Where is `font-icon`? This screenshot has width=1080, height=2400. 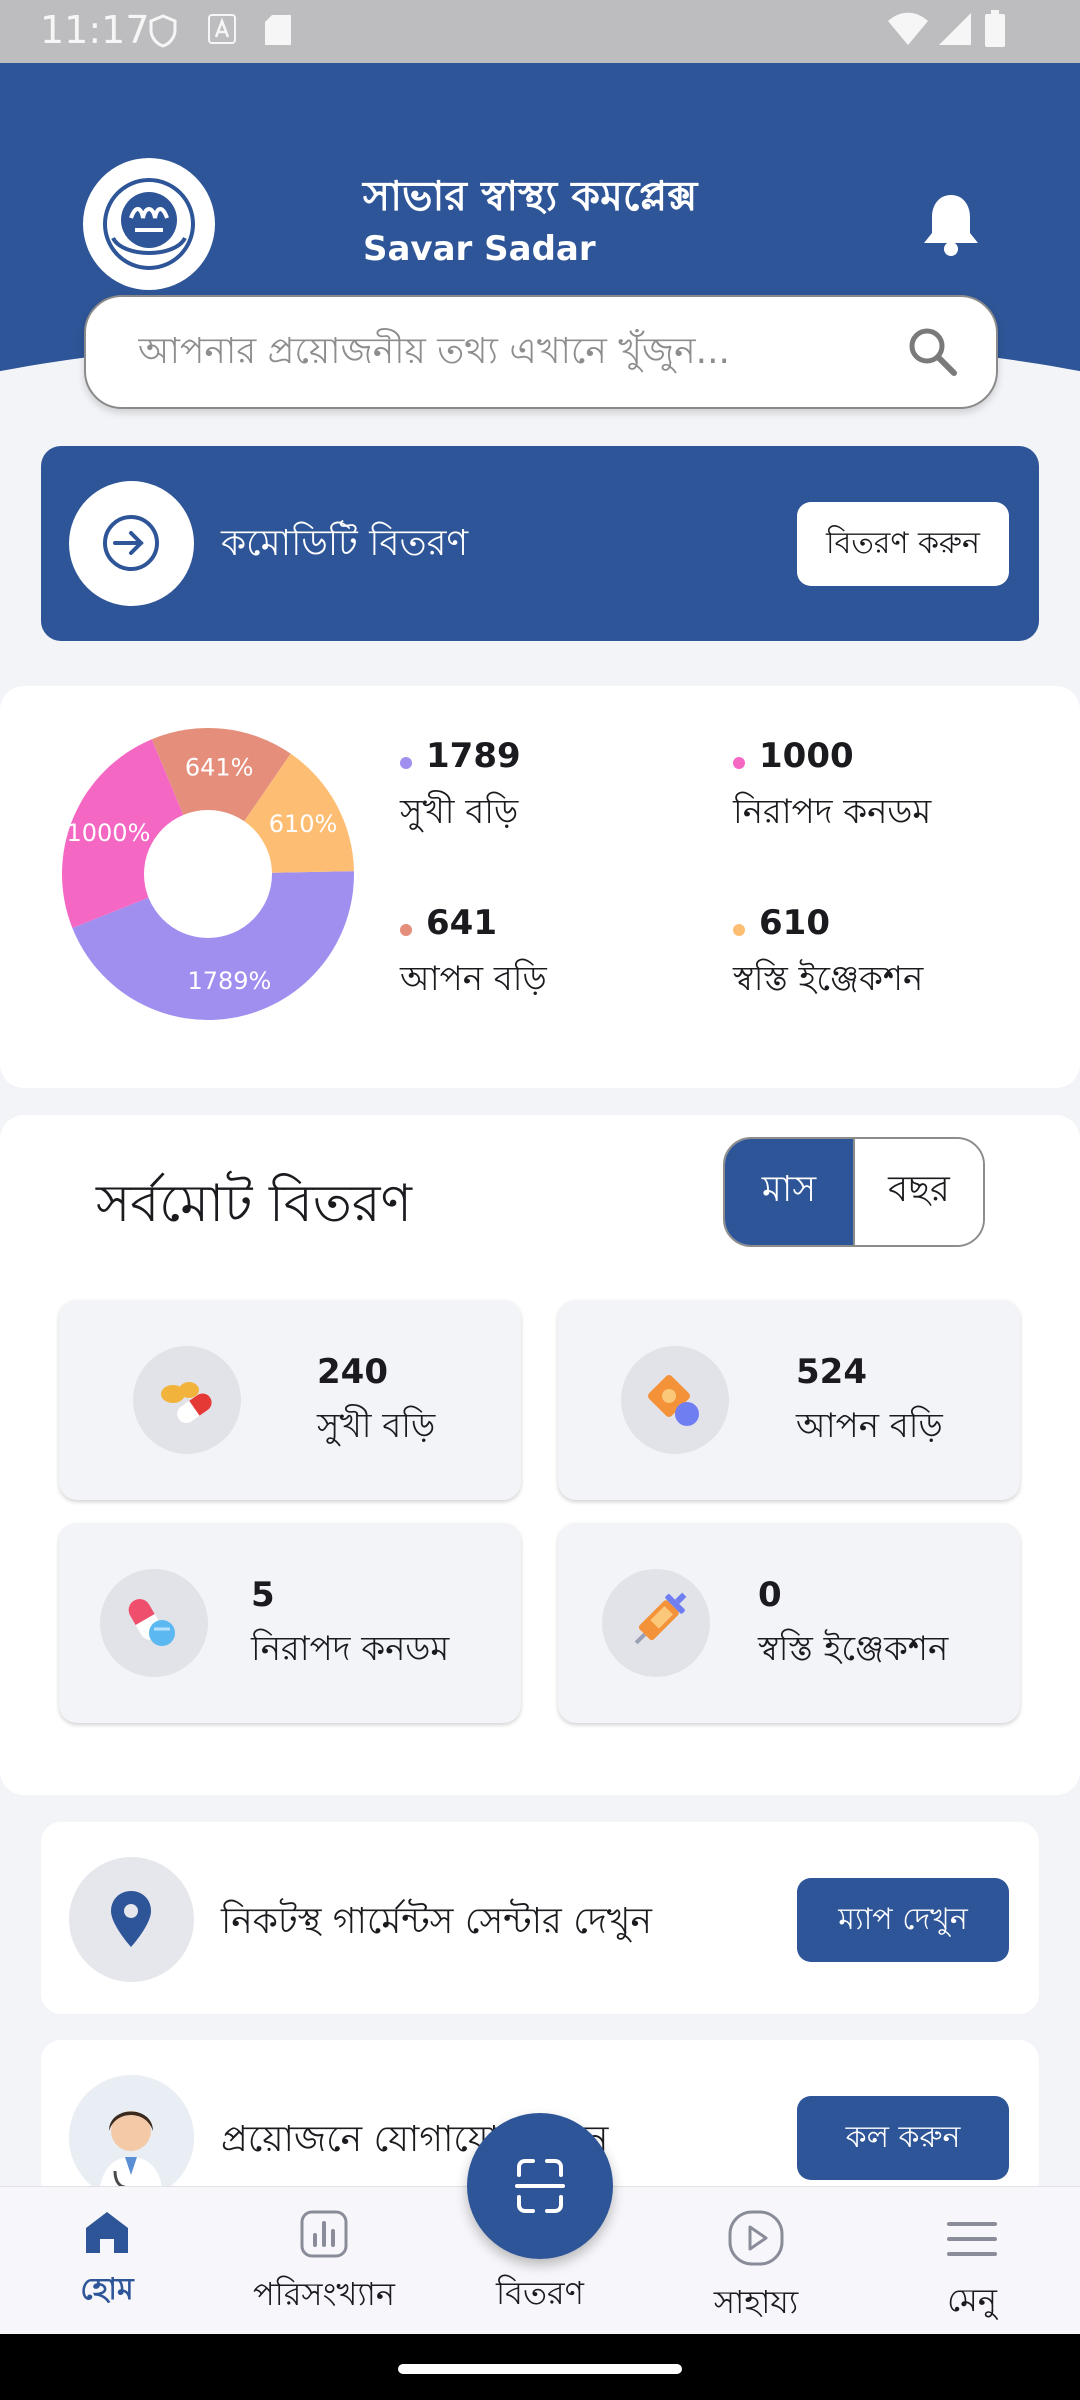 font-icon is located at coordinates (222, 29).